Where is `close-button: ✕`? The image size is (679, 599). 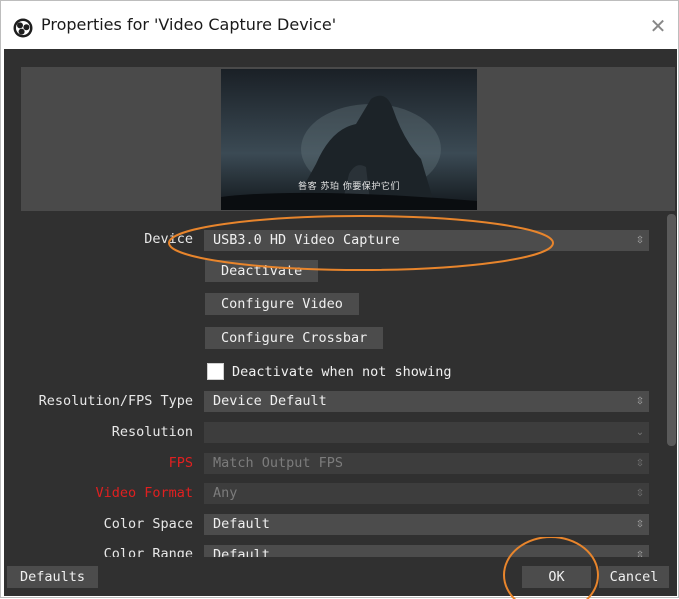
close-button: ✕ is located at coordinates (658, 26).